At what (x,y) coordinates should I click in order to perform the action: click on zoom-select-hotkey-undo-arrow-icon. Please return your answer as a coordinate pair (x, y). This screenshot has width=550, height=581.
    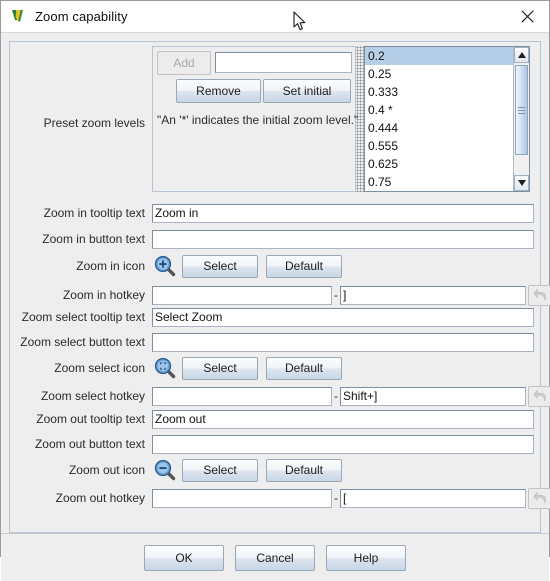
    Looking at the image, I should click on (539, 396).